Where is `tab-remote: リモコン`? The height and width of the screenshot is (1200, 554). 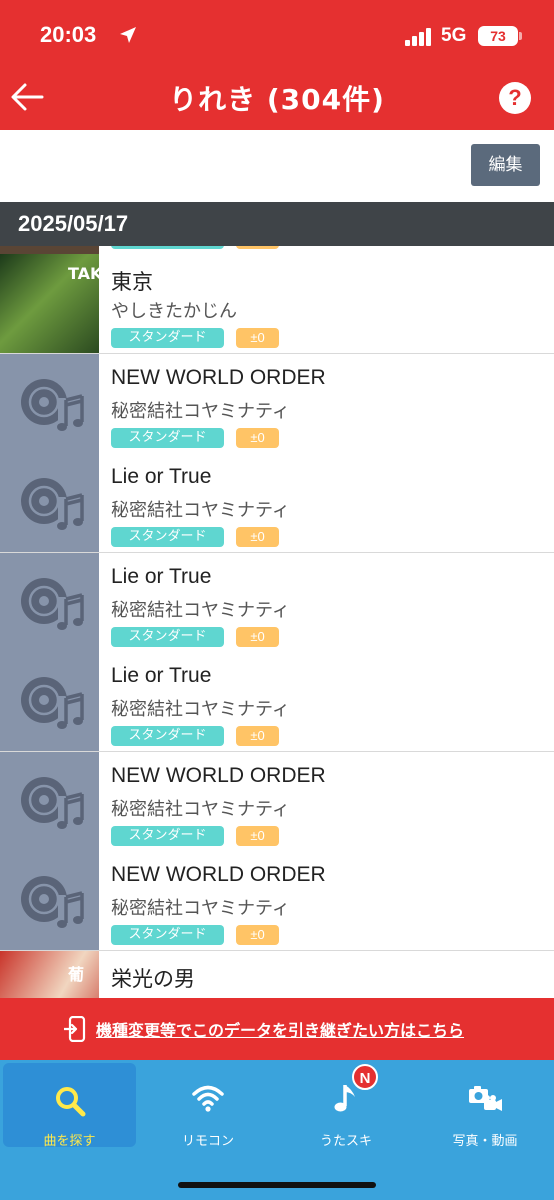
tab-remote: リモコン is located at coordinates (208, 1105).